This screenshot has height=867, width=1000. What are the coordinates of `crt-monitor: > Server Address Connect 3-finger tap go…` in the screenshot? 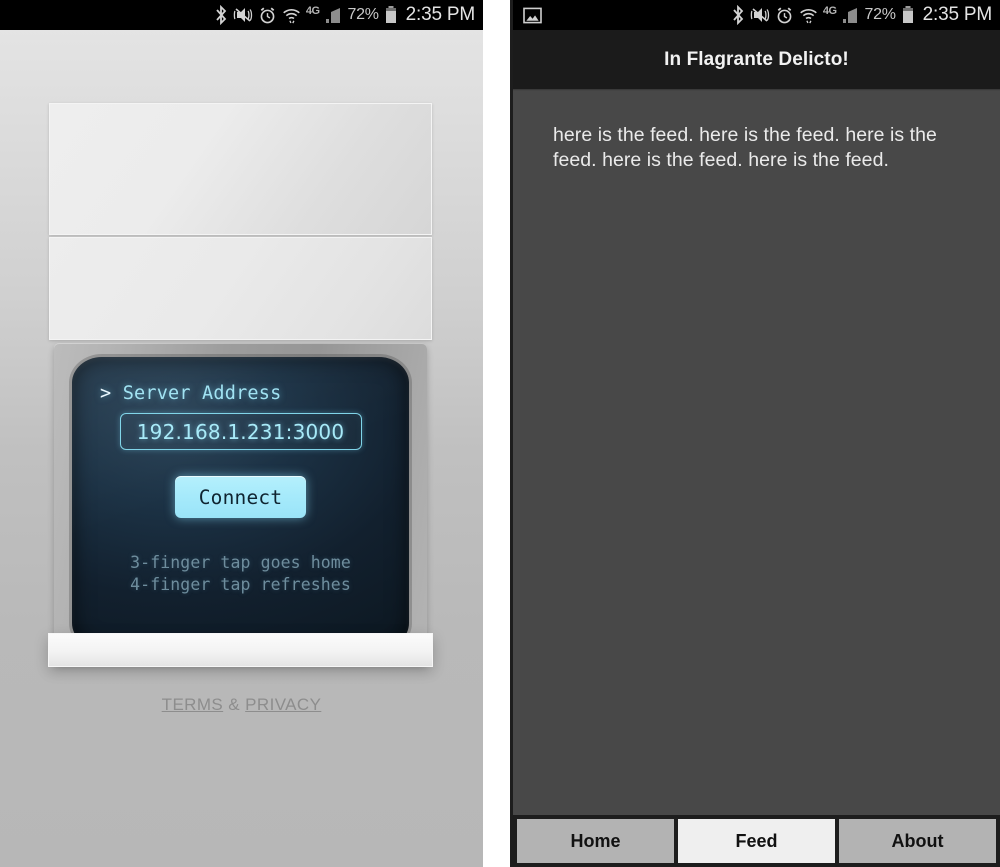 It's located at (240, 503).